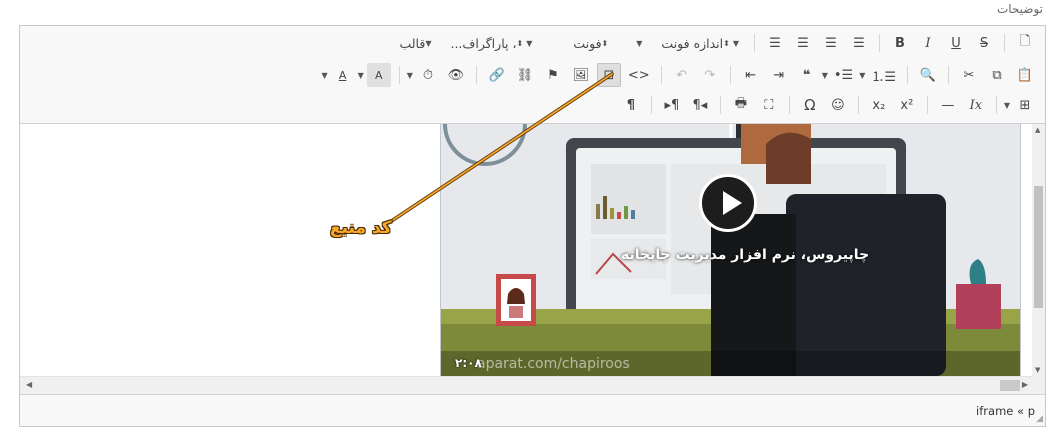 Image resolution: width=1061 pixels, height=448 pixels. Describe the element at coordinates (639, 75) in the screenshot. I see `source-code-button: <>` at that location.